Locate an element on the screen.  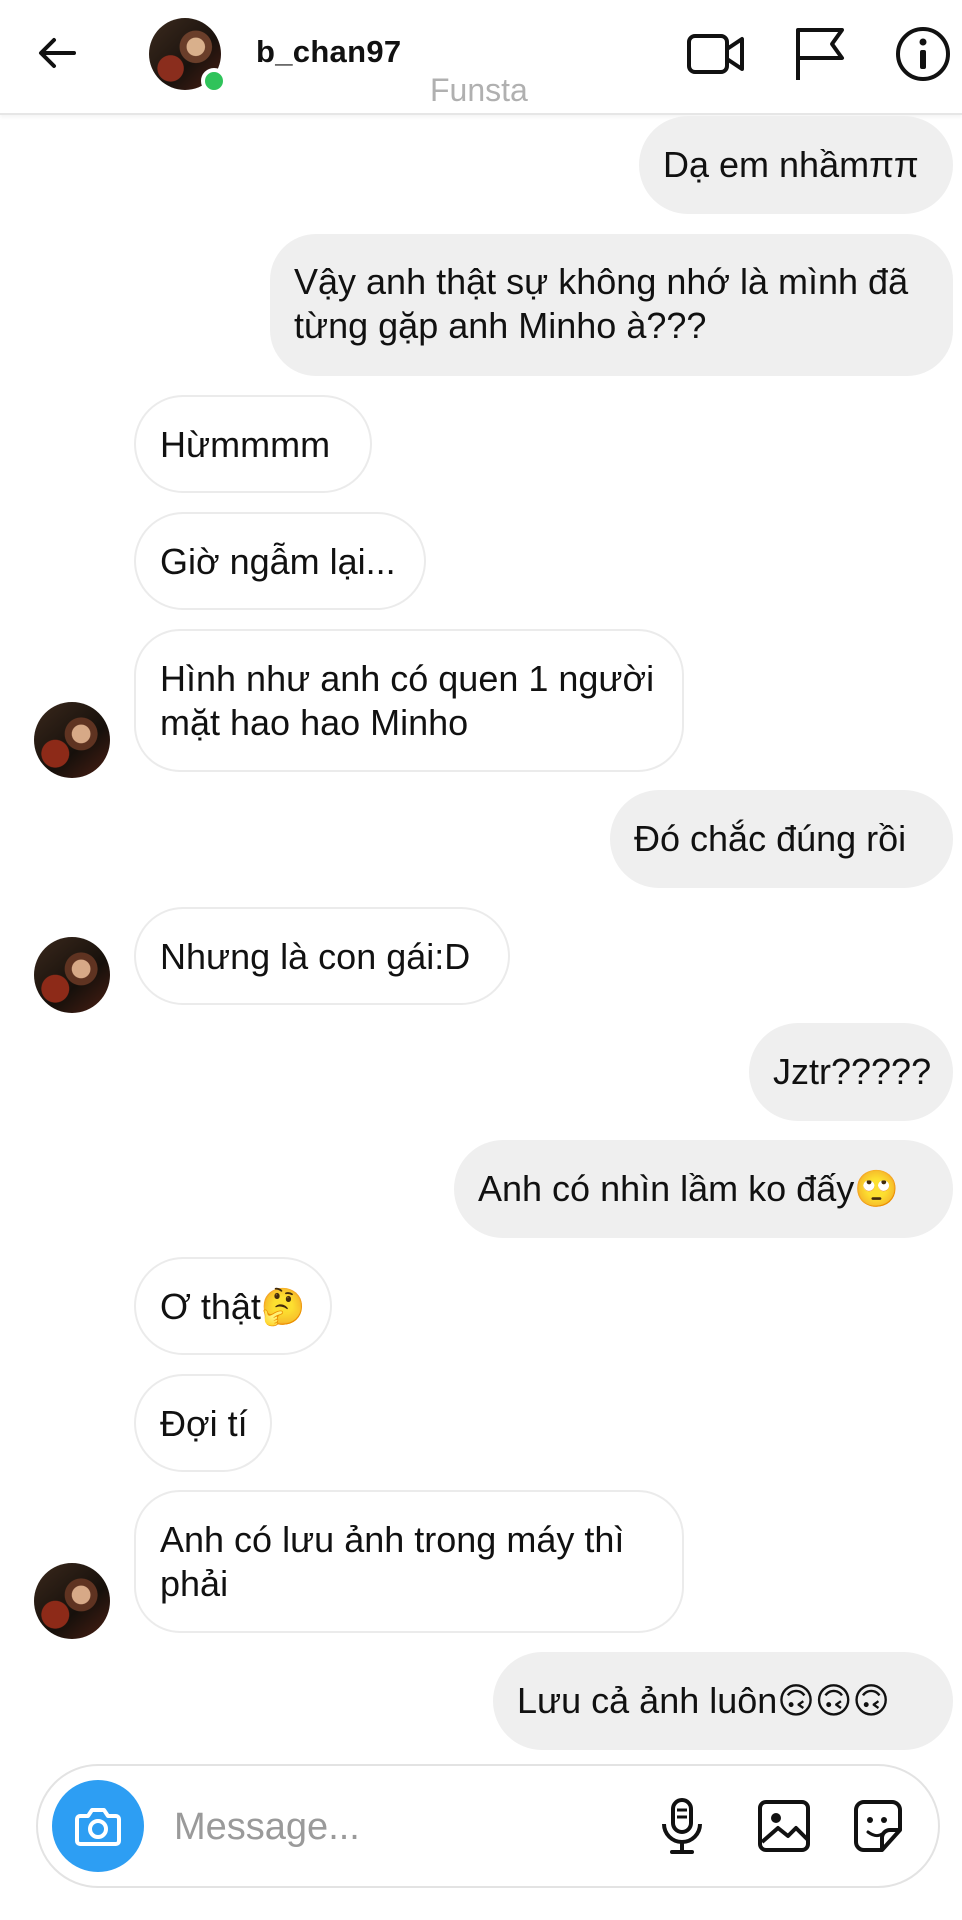
message-bubble-received: Ơ thật🤔 is located at coordinates (233, 1306).